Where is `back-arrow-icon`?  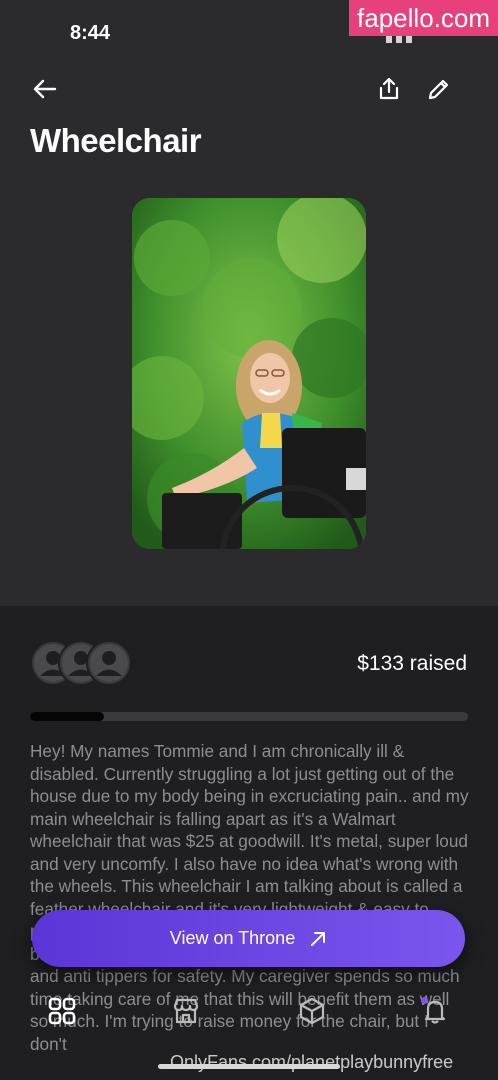
back-arrow-icon is located at coordinates (45, 89).